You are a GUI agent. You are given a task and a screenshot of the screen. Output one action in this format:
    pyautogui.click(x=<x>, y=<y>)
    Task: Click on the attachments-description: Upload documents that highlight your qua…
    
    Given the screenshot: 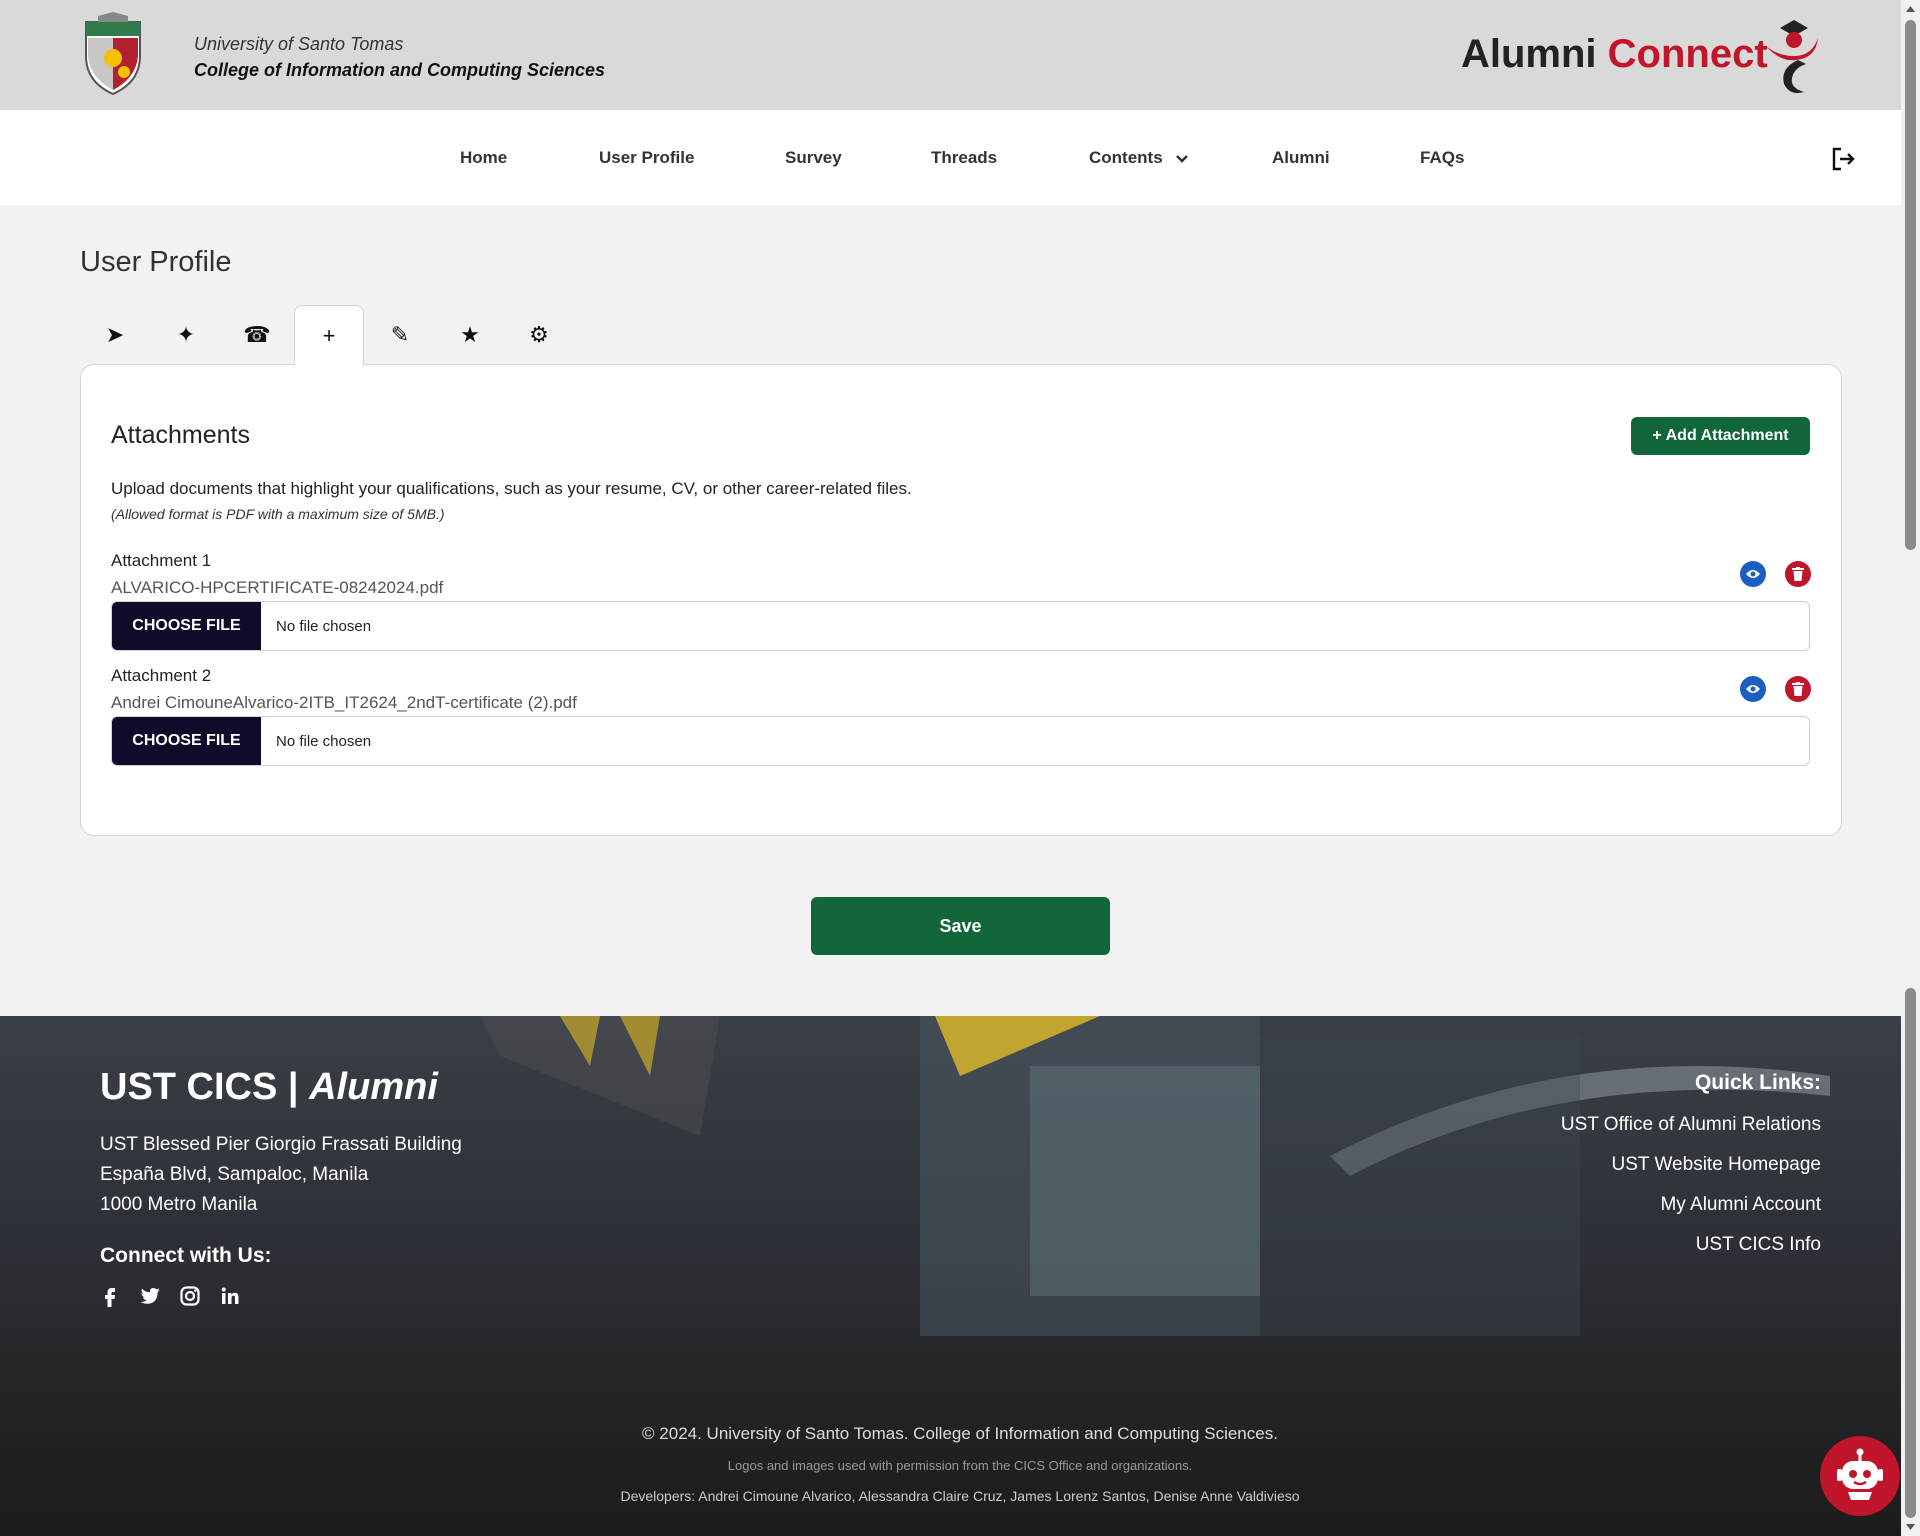 What is the action you would take?
    pyautogui.click(x=511, y=488)
    